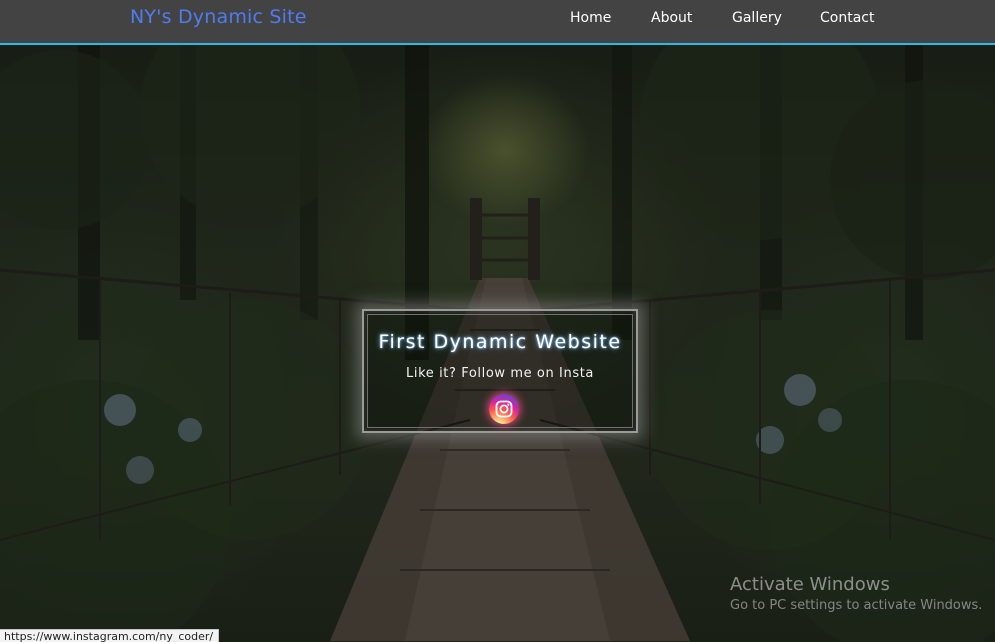 This screenshot has width=995, height=642. Describe the element at coordinates (500, 373) in the screenshot. I see `card-subtitle: Like it? Follow me on Insta` at that location.